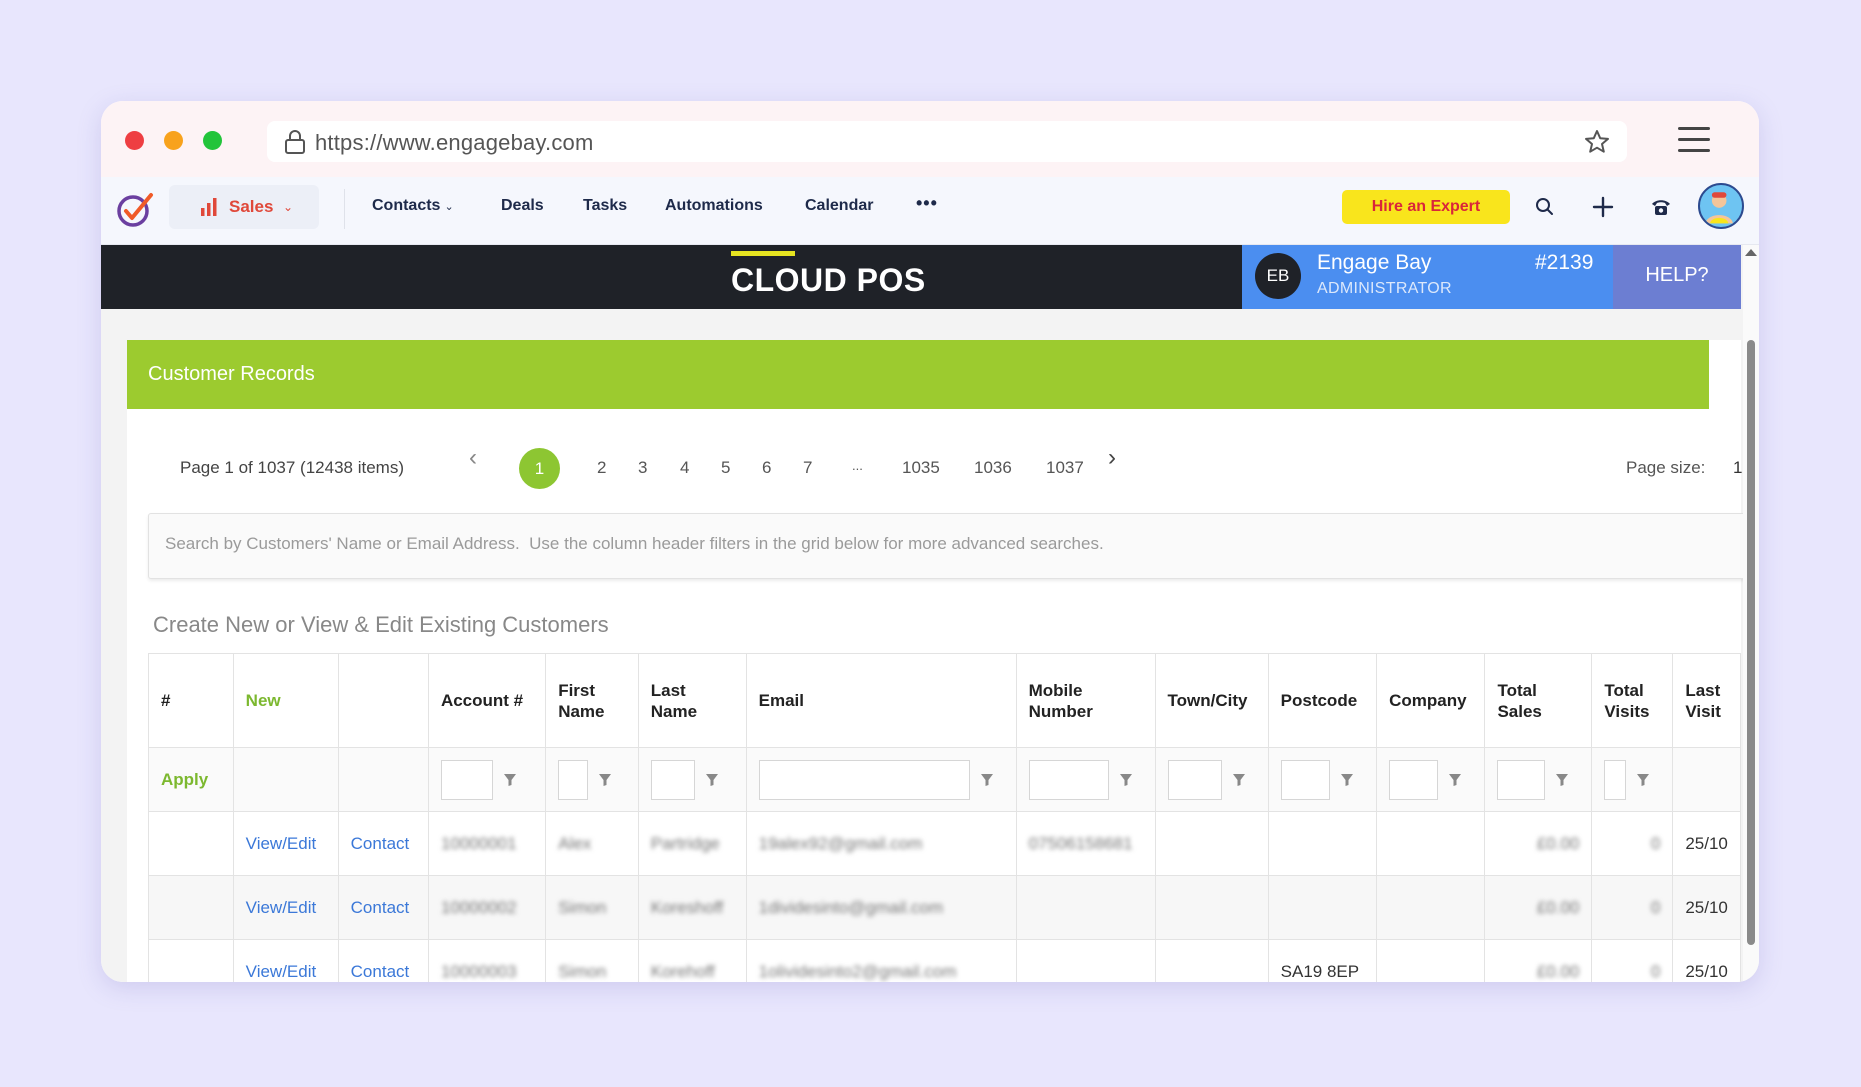  Describe the element at coordinates (763, 253) in the screenshot. I see `pos-title-accent` at that location.